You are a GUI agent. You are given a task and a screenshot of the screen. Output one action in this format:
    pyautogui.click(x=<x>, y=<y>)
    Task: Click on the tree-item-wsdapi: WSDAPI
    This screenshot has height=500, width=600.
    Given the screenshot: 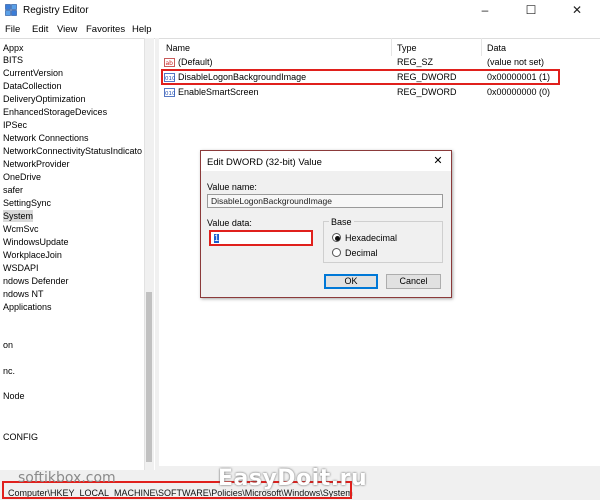 What is the action you would take?
    pyautogui.click(x=21, y=268)
    